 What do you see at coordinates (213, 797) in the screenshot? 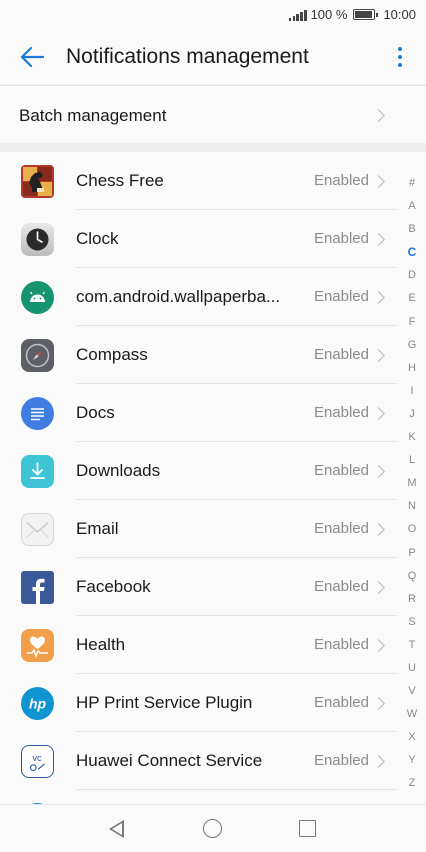
I see `list-item-partial` at bounding box center [213, 797].